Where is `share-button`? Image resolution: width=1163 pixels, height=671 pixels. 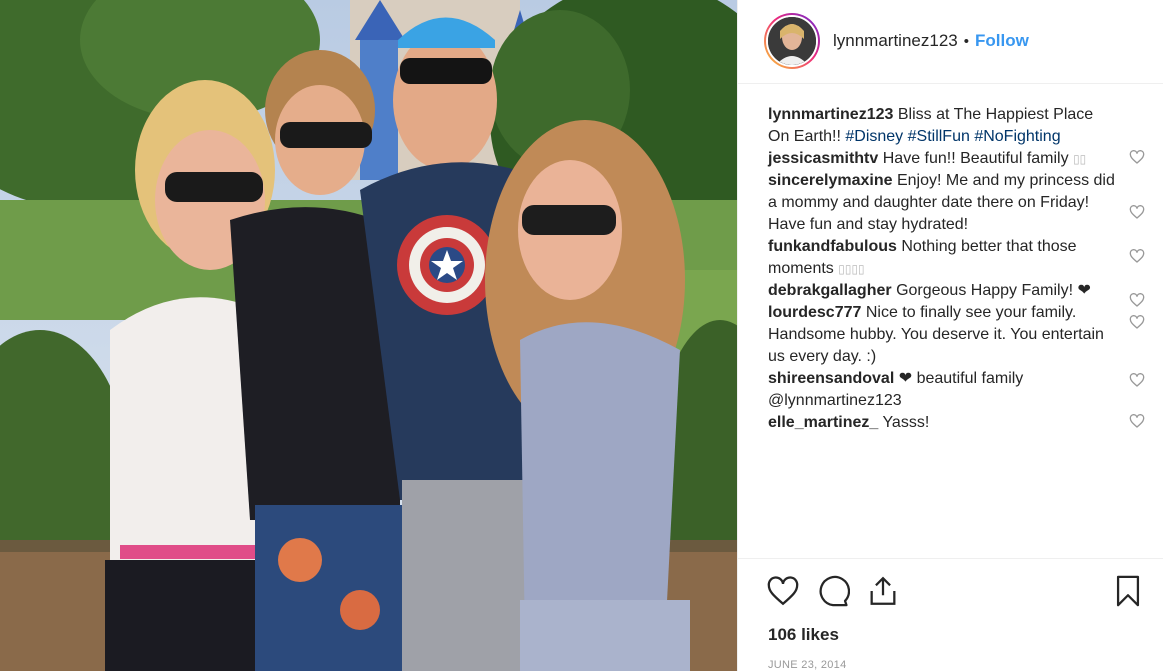 share-button is located at coordinates (883, 591).